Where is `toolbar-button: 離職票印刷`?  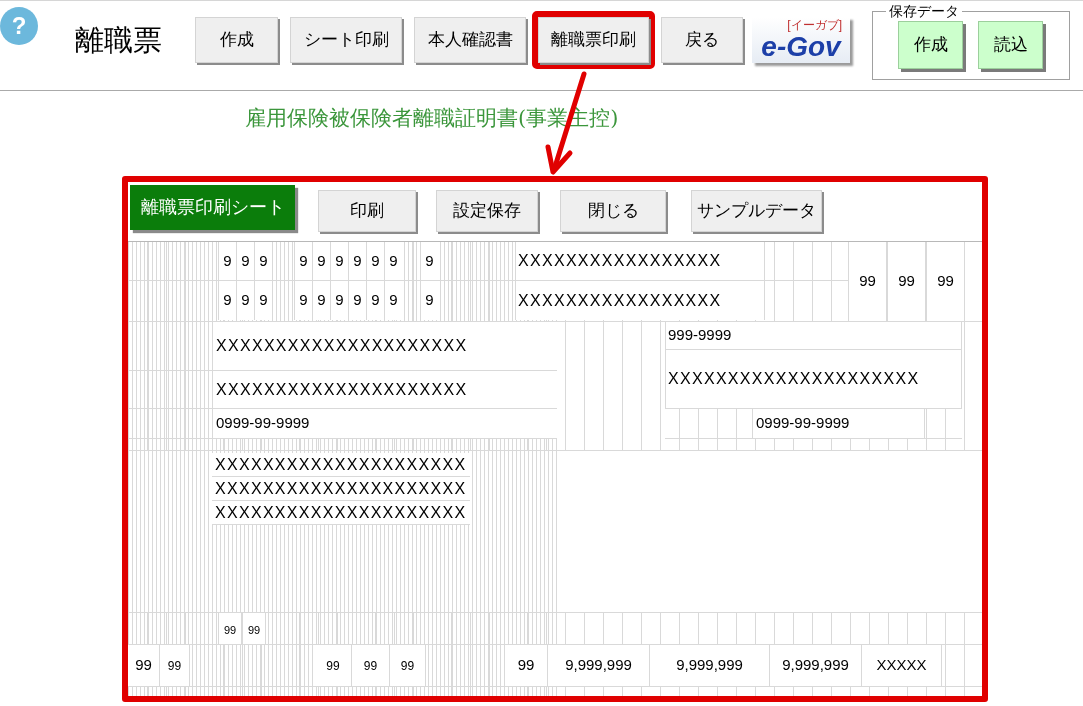
toolbar-button: 離職票印刷 is located at coordinates (593, 40).